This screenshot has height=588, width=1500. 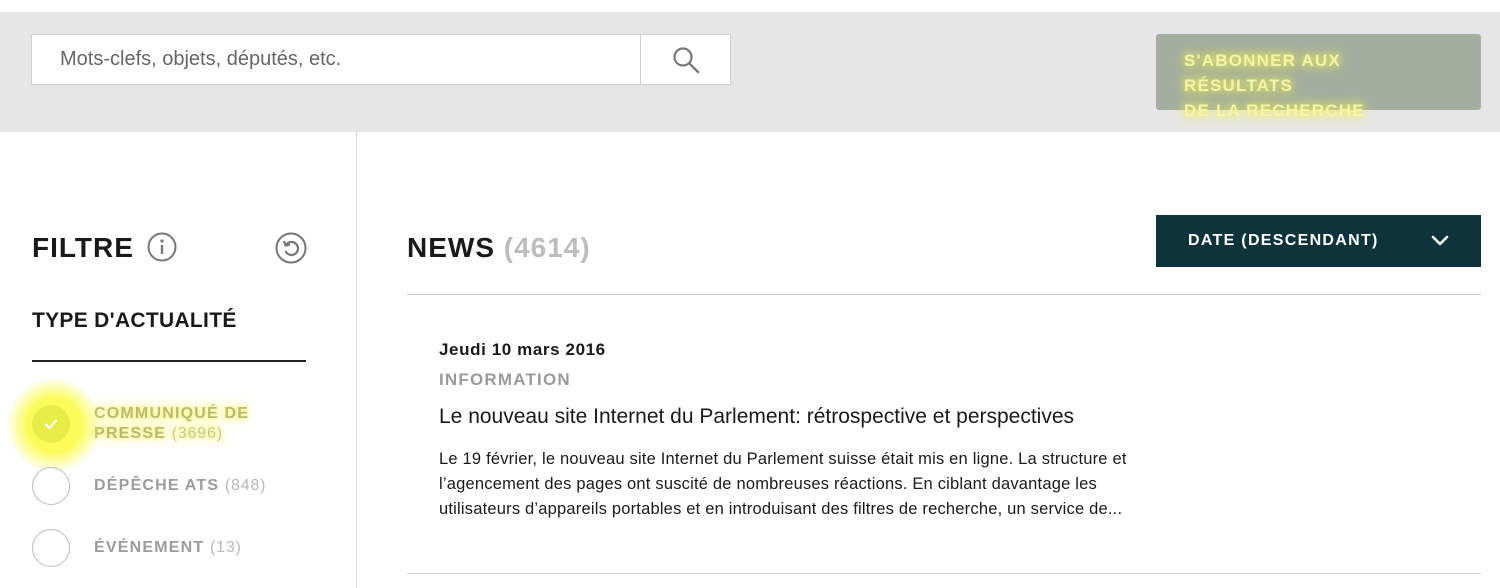 What do you see at coordinates (197, 433) in the screenshot?
I see `filter-count: (3696)` at bounding box center [197, 433].